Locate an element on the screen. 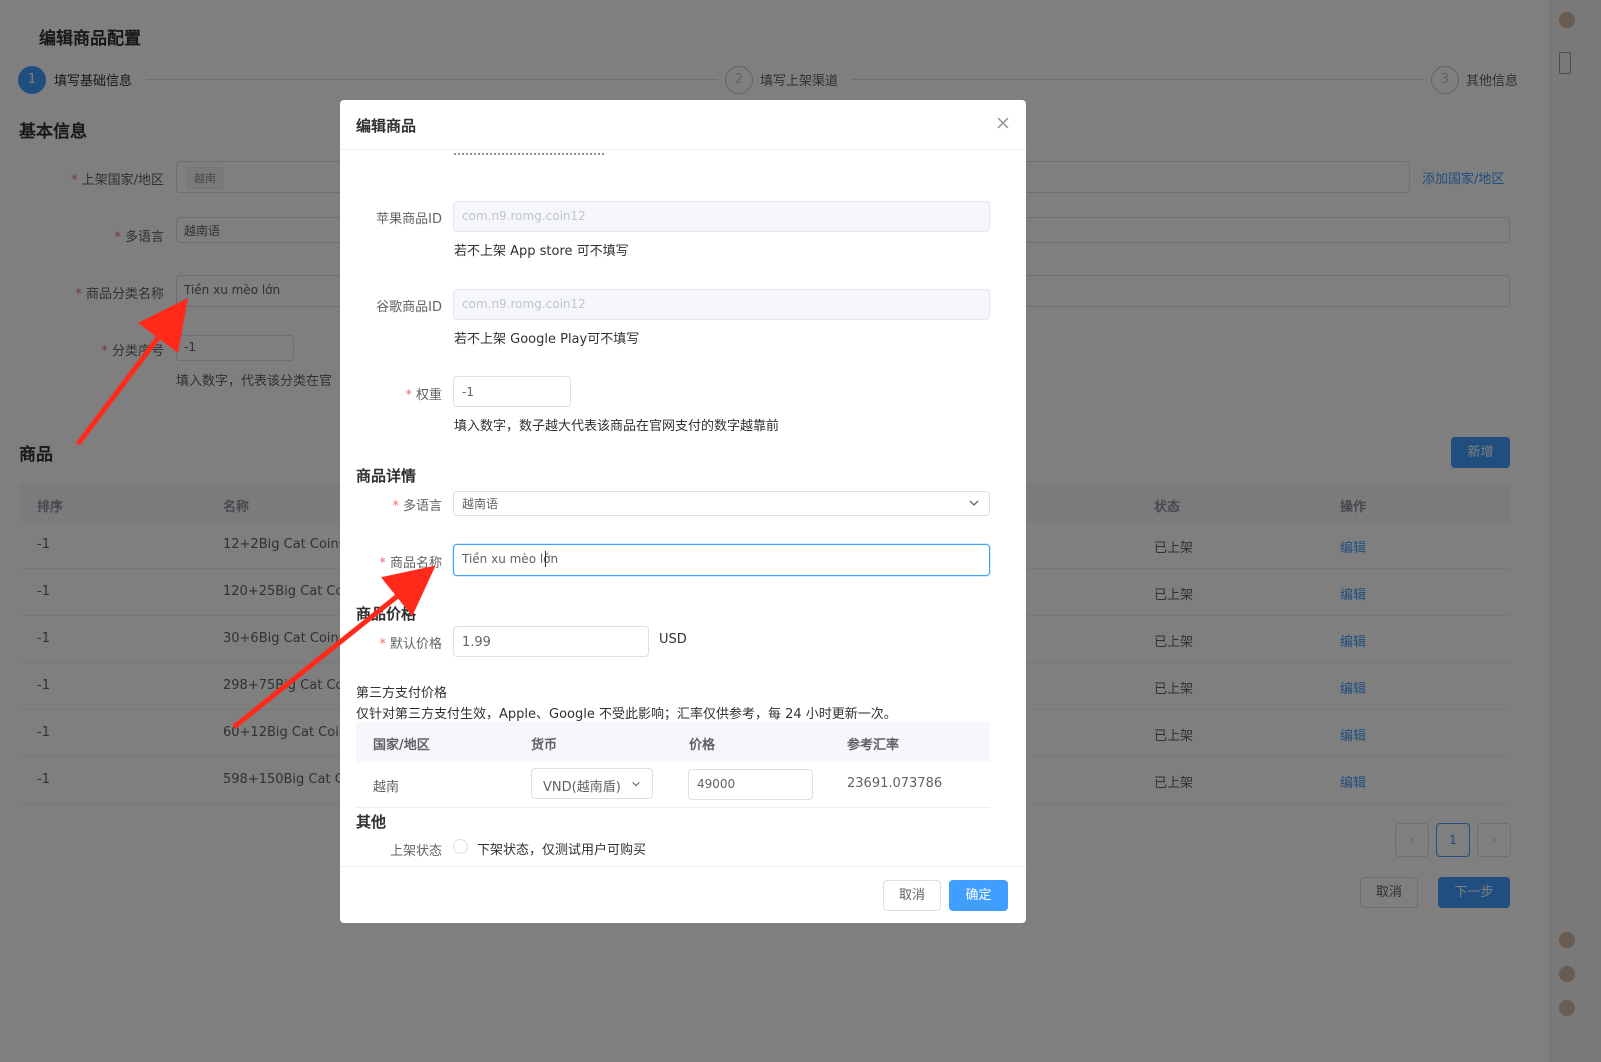  other-section: 其他 is located at coordinates (371, 822).